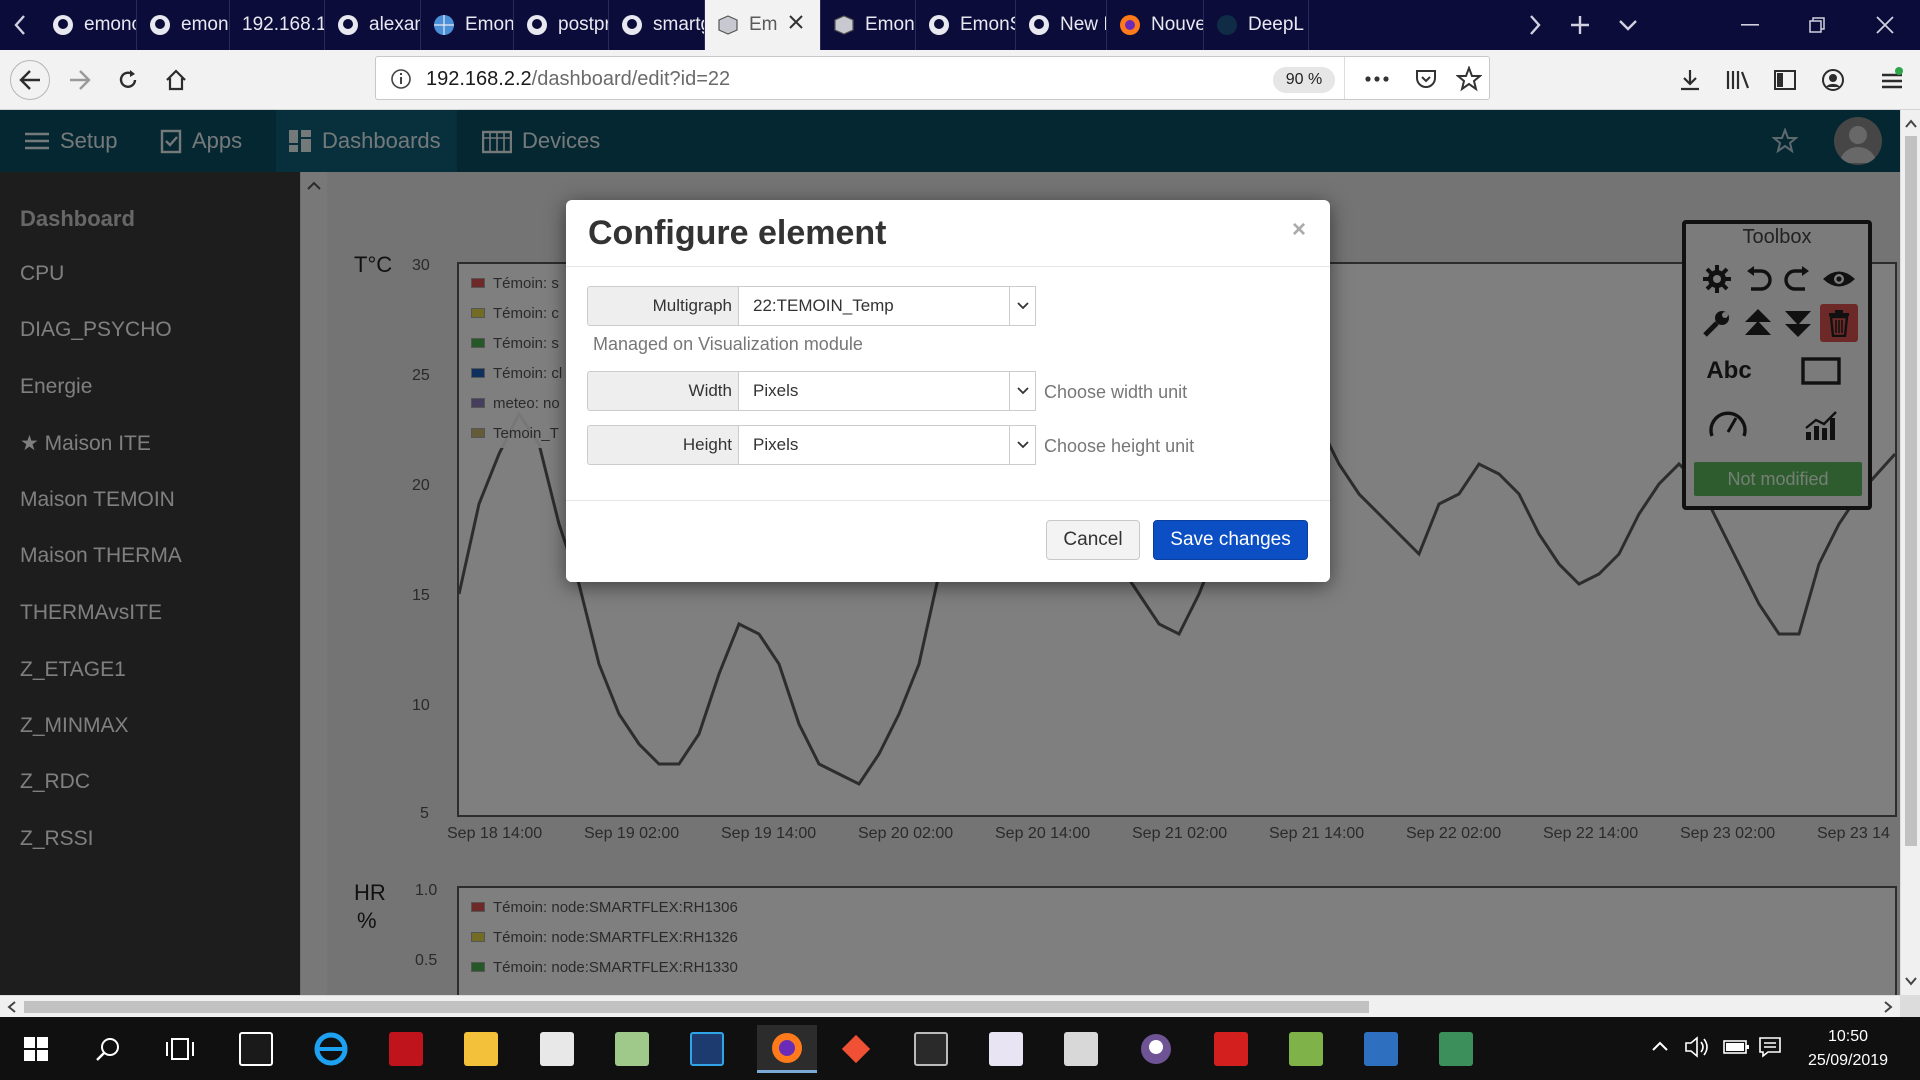 This screenshot has height=1080, width=1920. I want to click on back-button, so click(30, 80).